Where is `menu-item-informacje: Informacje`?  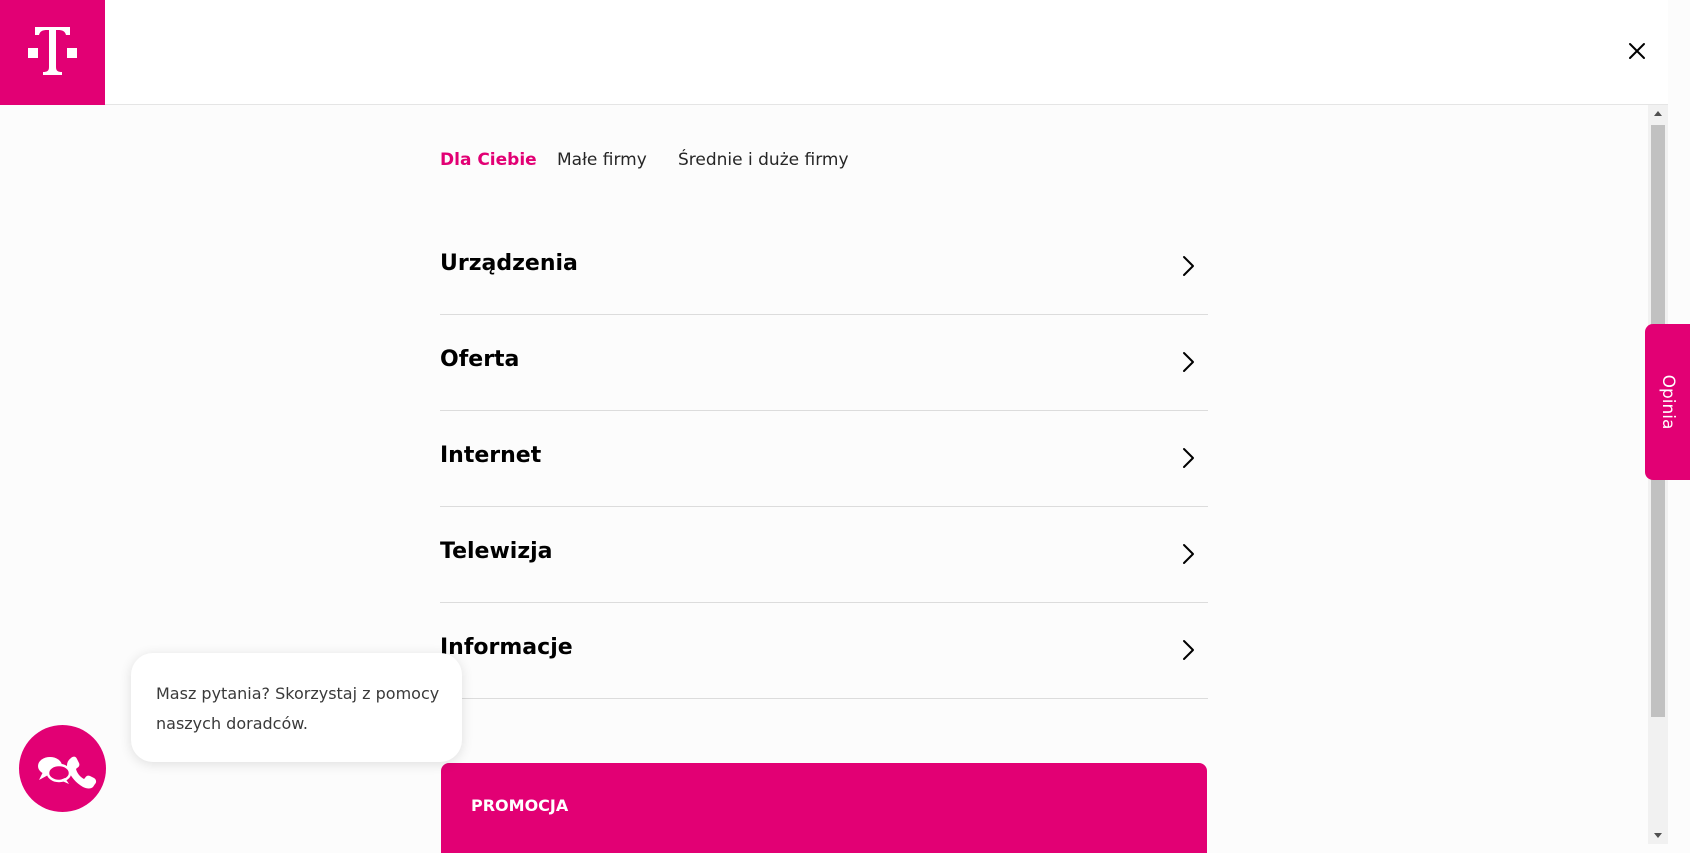 menu-item-informacje: Informacje is located at coordinates (824, 651).